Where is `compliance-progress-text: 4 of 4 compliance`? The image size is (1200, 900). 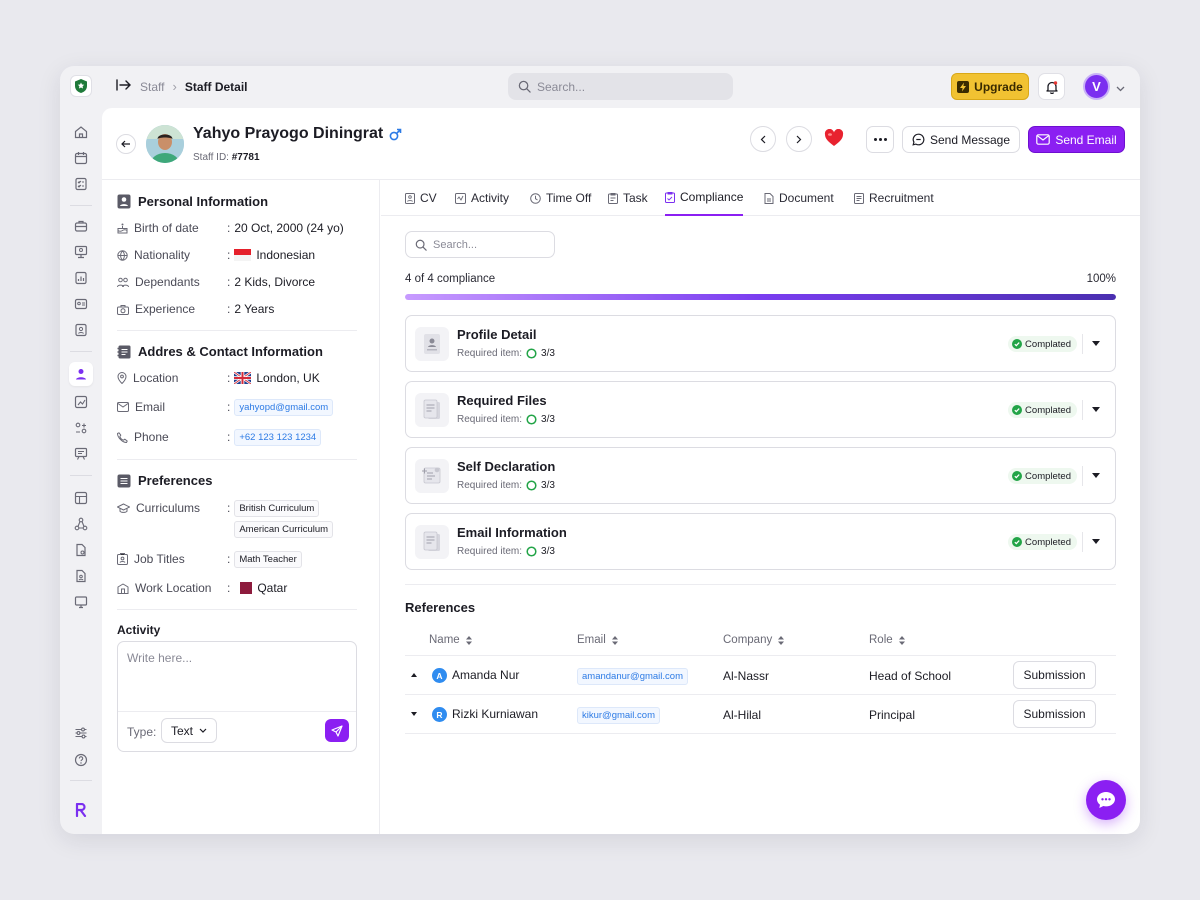
compliance-progress-text: 4 of 4 compliance is located at coordinates (450, 279).